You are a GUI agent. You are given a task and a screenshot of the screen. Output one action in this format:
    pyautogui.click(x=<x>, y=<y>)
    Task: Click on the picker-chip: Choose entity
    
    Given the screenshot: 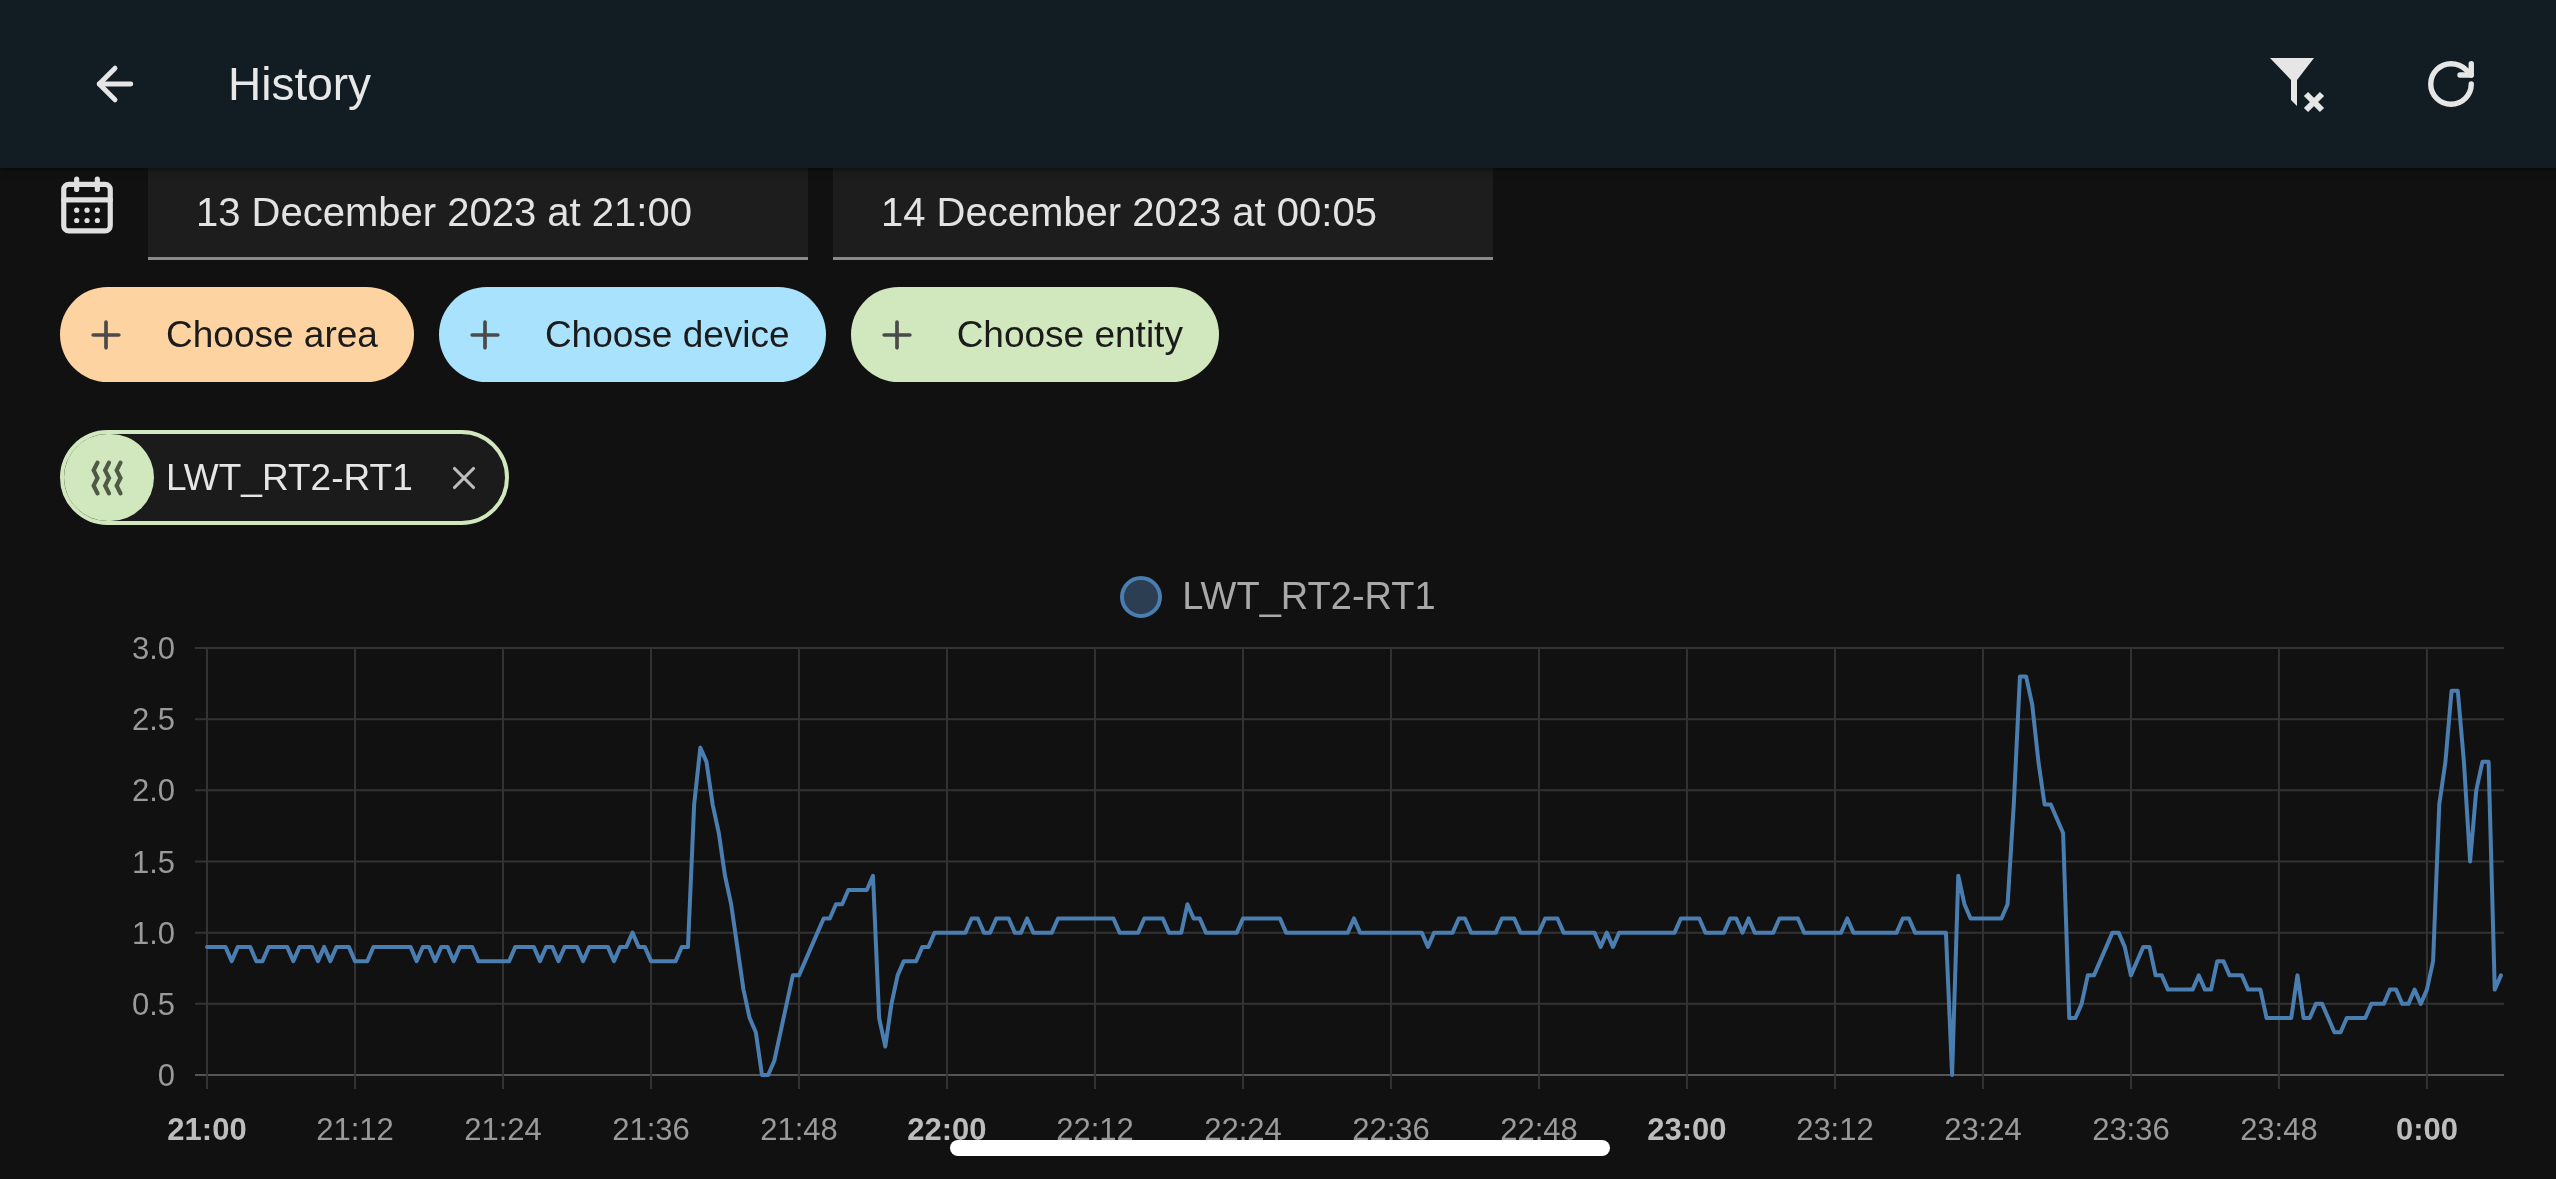 What is the action you would take?
    pyautogui.click(x=1034, y=334)
    